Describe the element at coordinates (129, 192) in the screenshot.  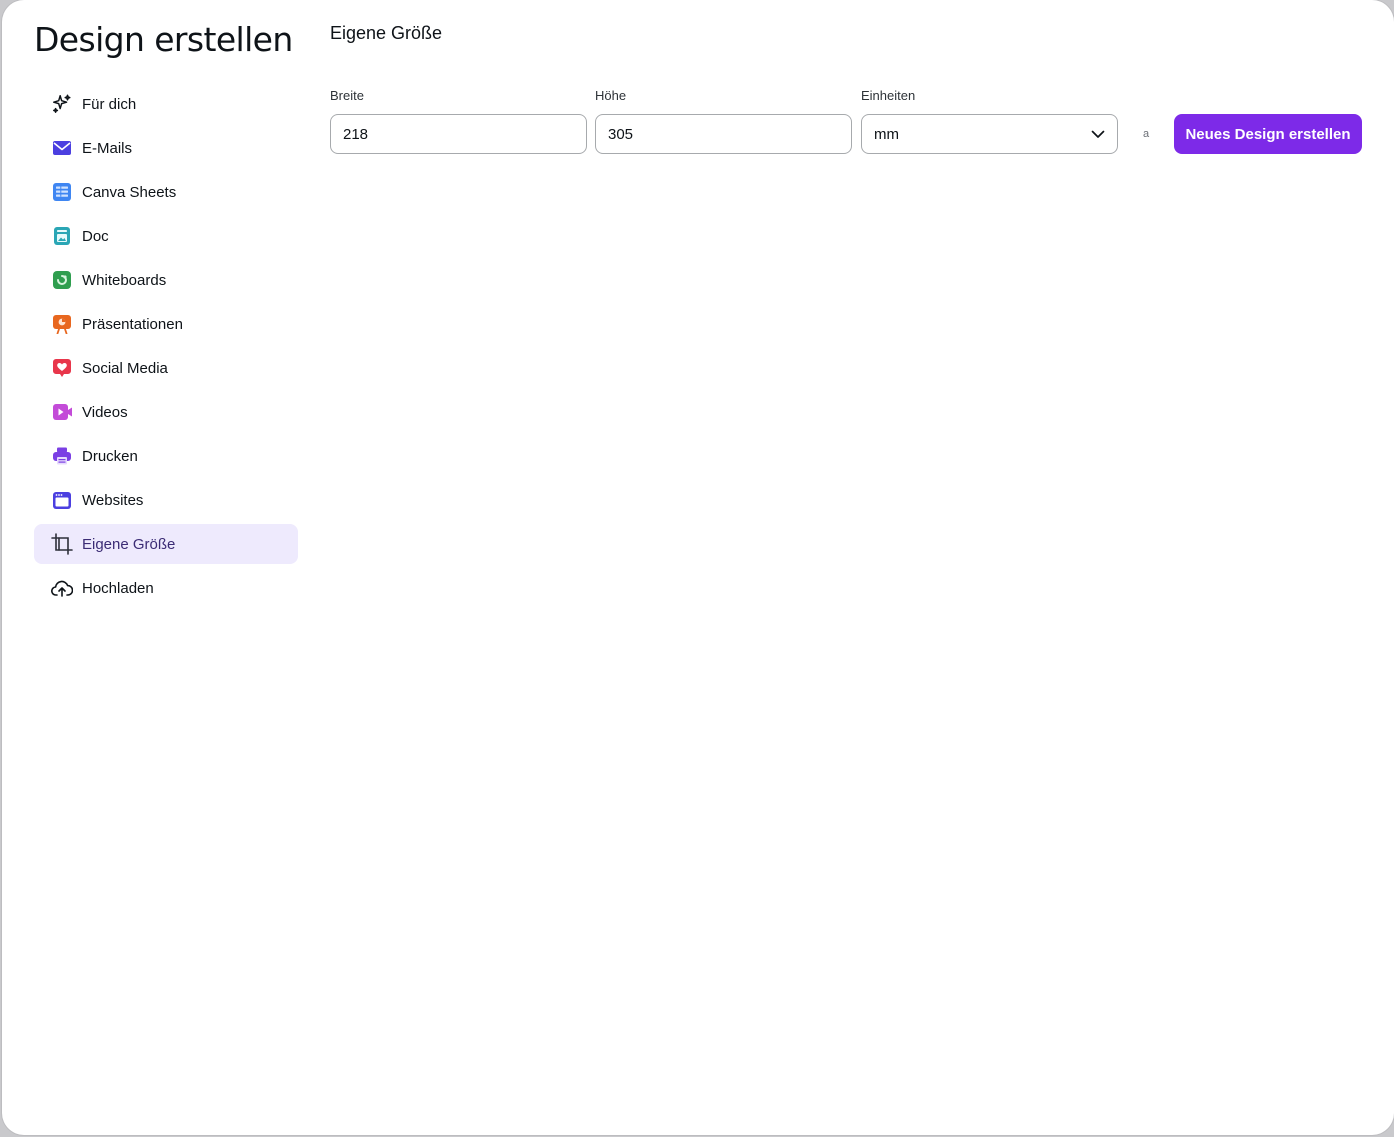
I see `sidebar-item-label: Canva Sheets` at that location.